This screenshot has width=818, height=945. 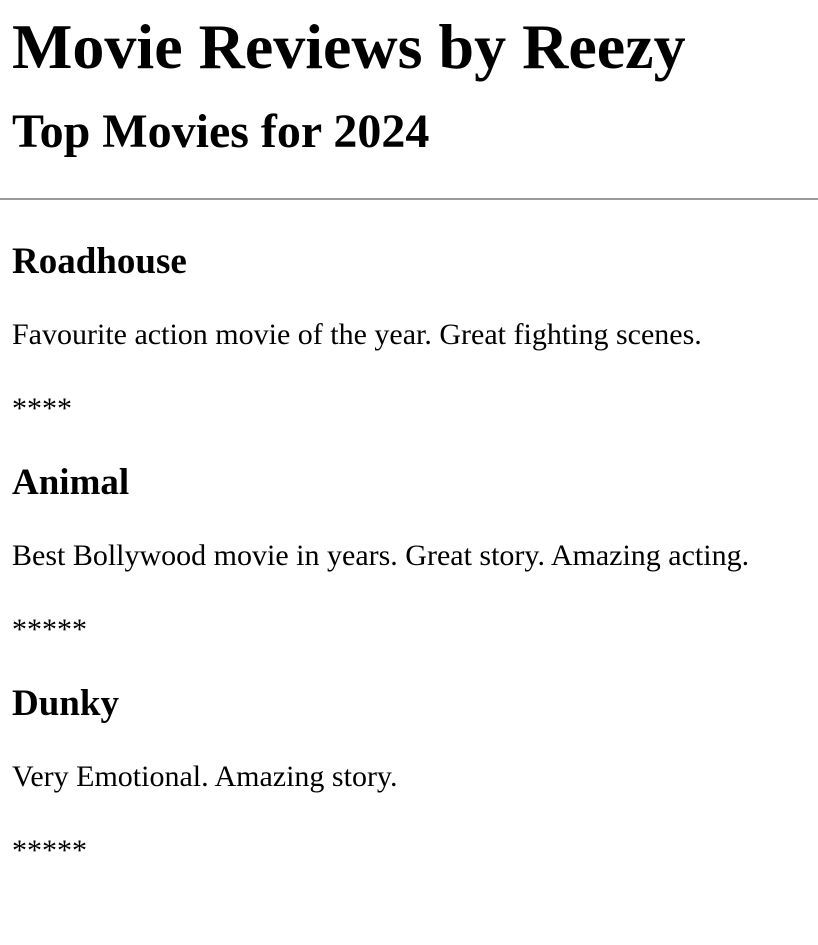 What do you see at coordinates (205, 776) in the screenshot?
I see `review-description: Very Emotional. Amazing story.` at bounding box center [205, 776].